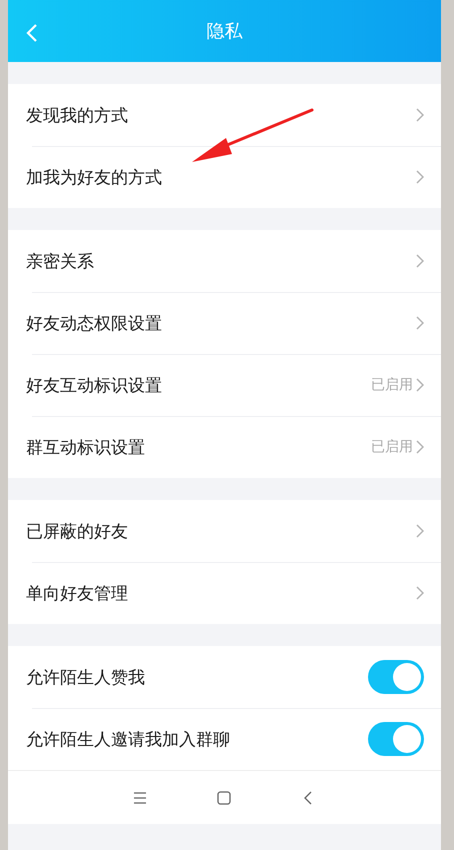  What do you see at coordinates (224, 447) in the screenshot?
I see `settings-item: 群互动标识设置 已启用` at bounding box center [224, 447].